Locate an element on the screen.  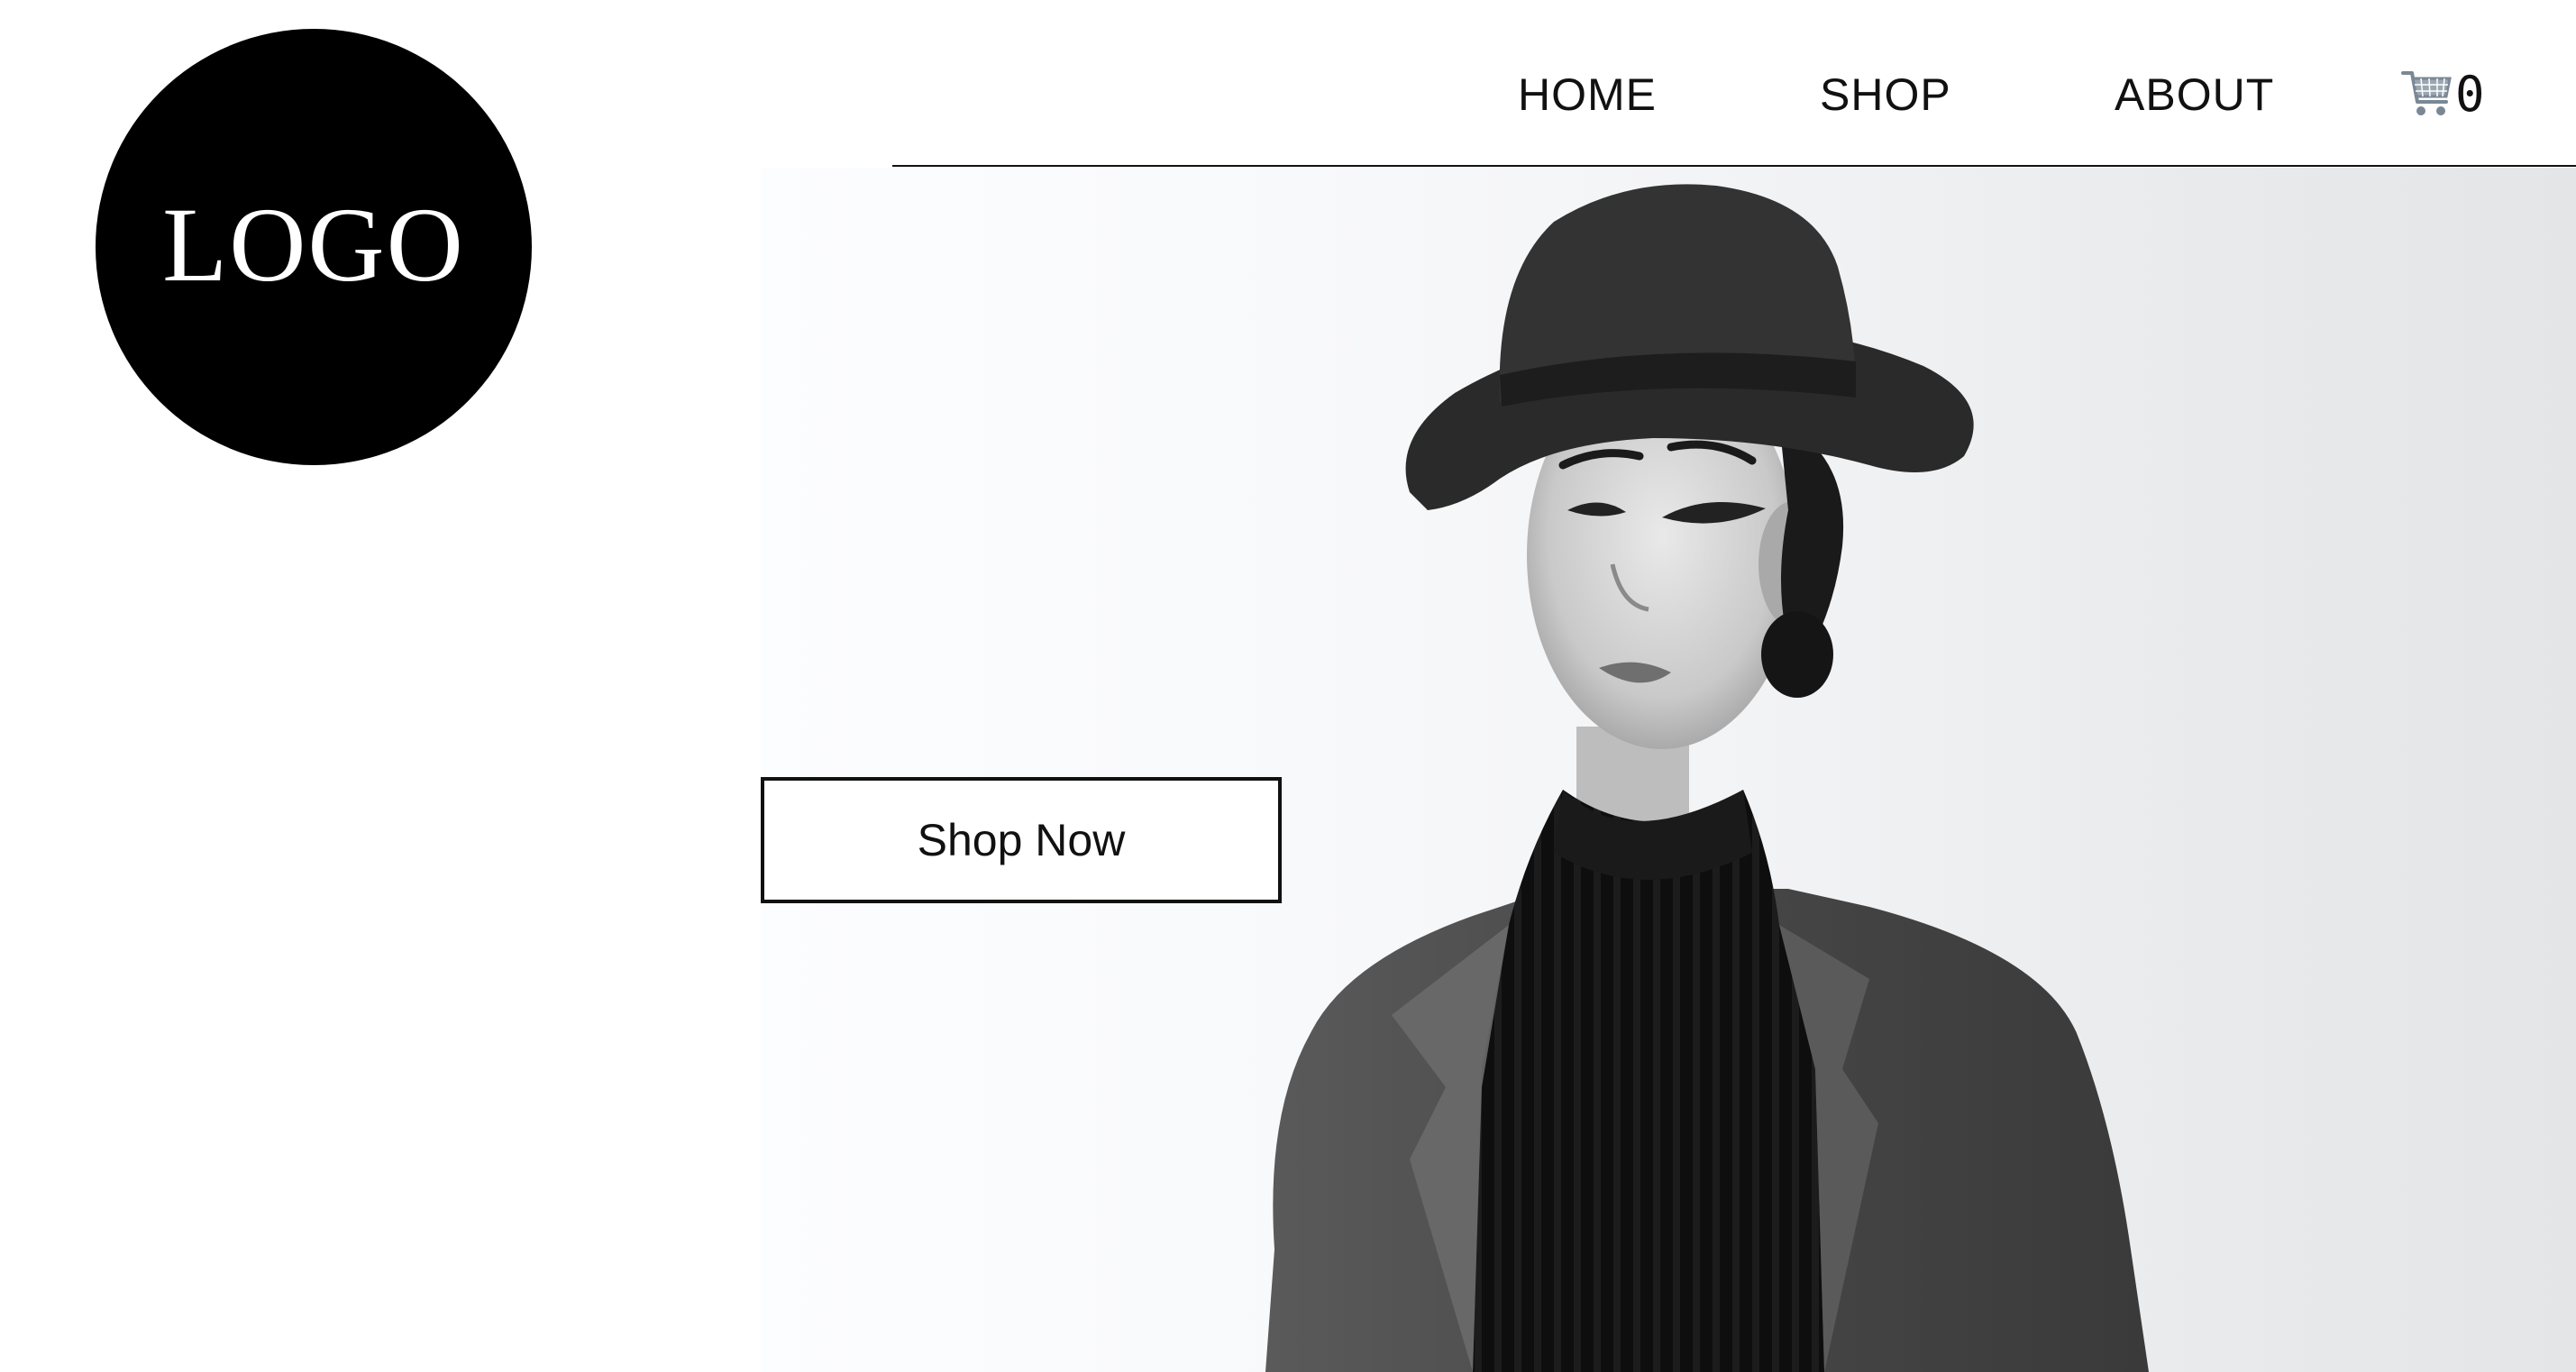
nav-divider is located at coordinates (1734, 166).